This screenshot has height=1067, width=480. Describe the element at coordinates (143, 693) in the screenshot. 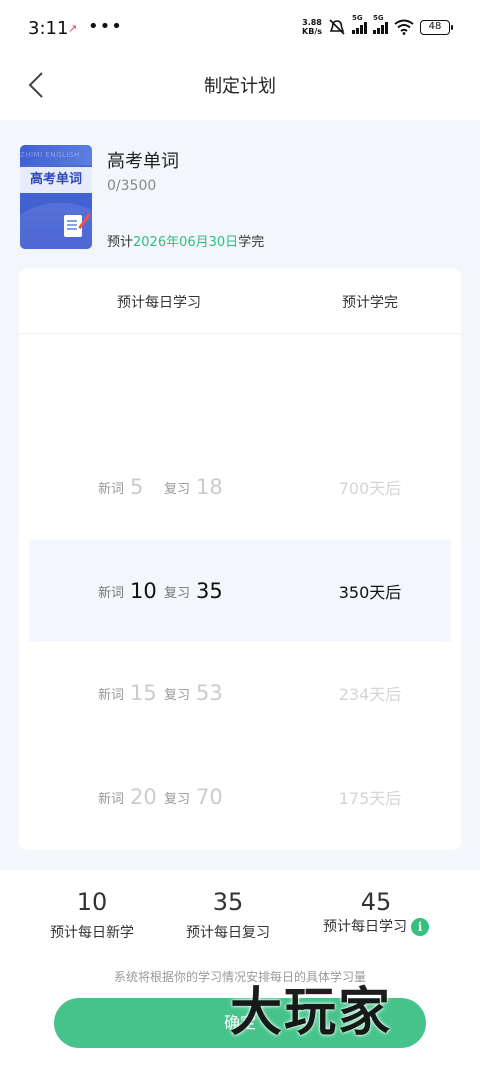

I see `new-count: 15` at that location.